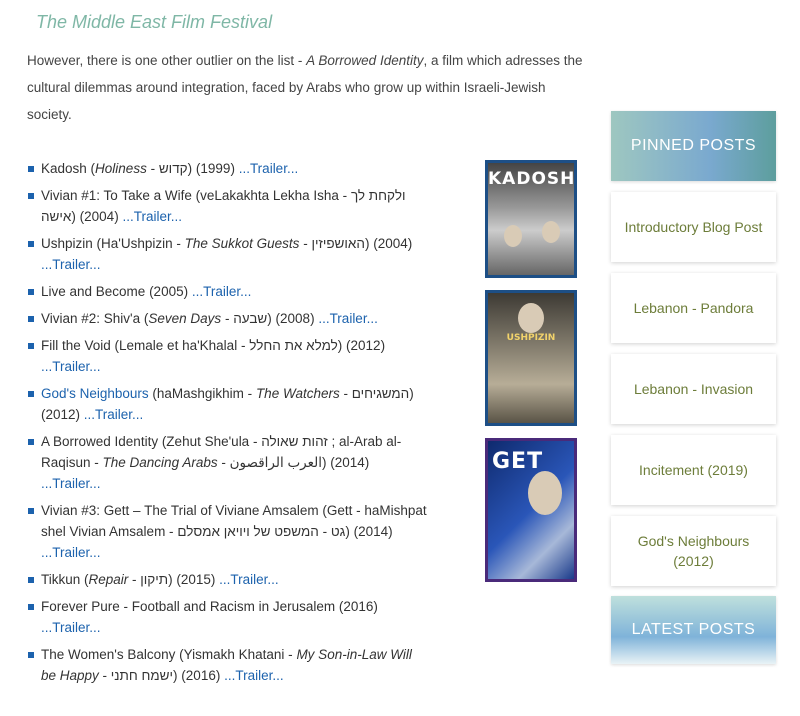  Describe the element at coordinates (693, 551) in the screenshot. I see `pinned-post-gods-neighbours: God's Neighbours (2012)` at that location.